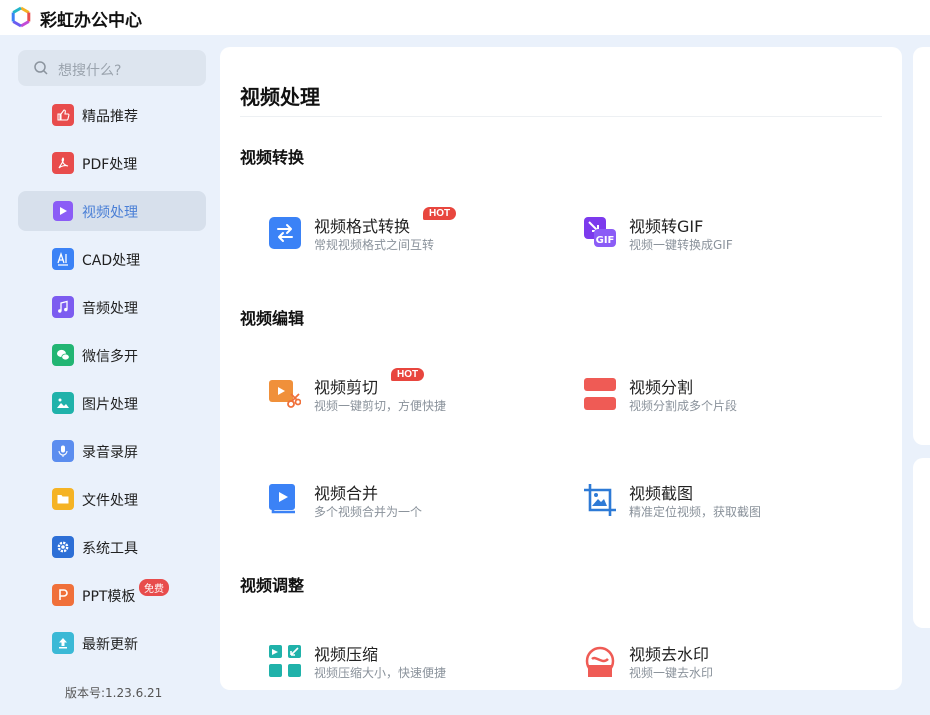  I want to click on wechat-icon, so click(63, 355).